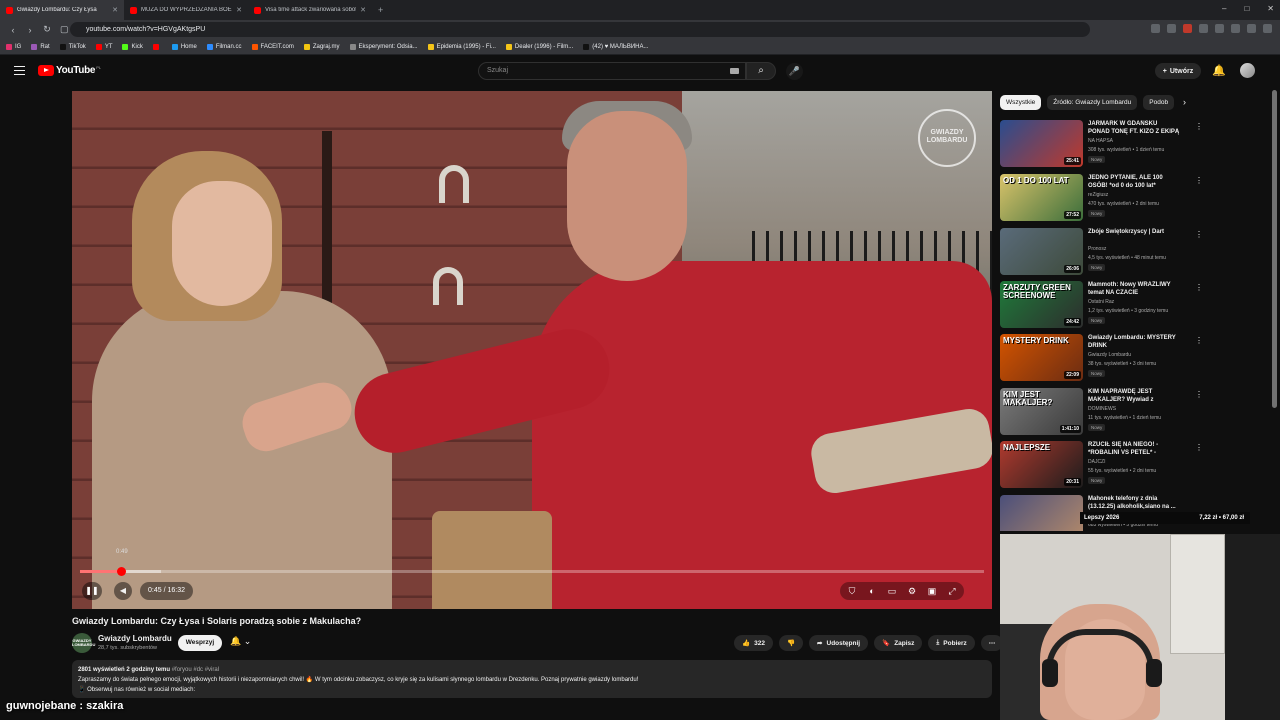 Image resolution: width=1280 pixels, height=720 pixels. I want to click on recommended-channel: reZigiusz, so click(1098, 195).